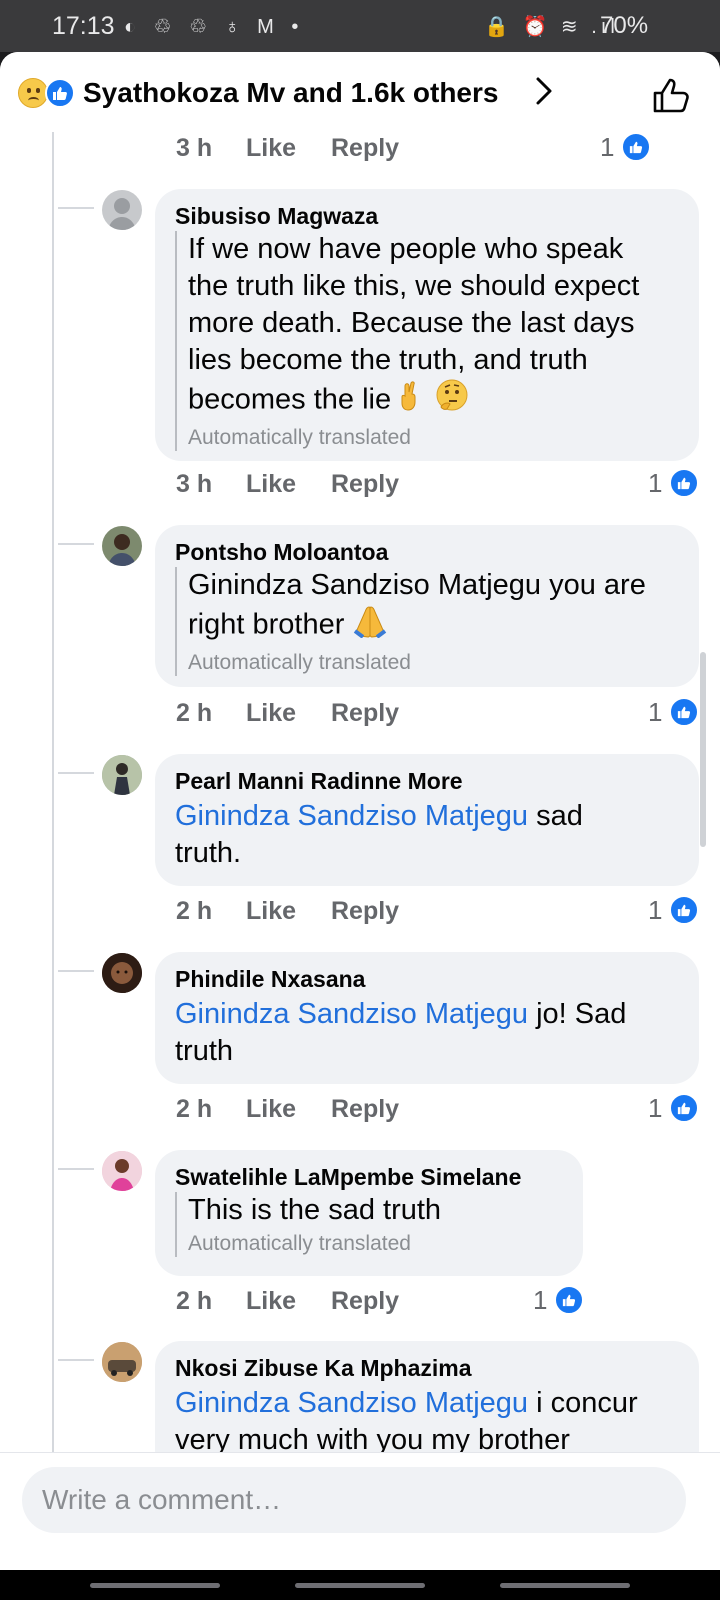 The width and height of the screenshot is (720, 1600). What do you see at coordinates (360, 26) in the screenshot?
I see `status-bar: 17:13 ◐ ♲ ♲ ♁ M • 🔒 ⏰ ≋ .ıl 70%` at bounding box center [360, 26].